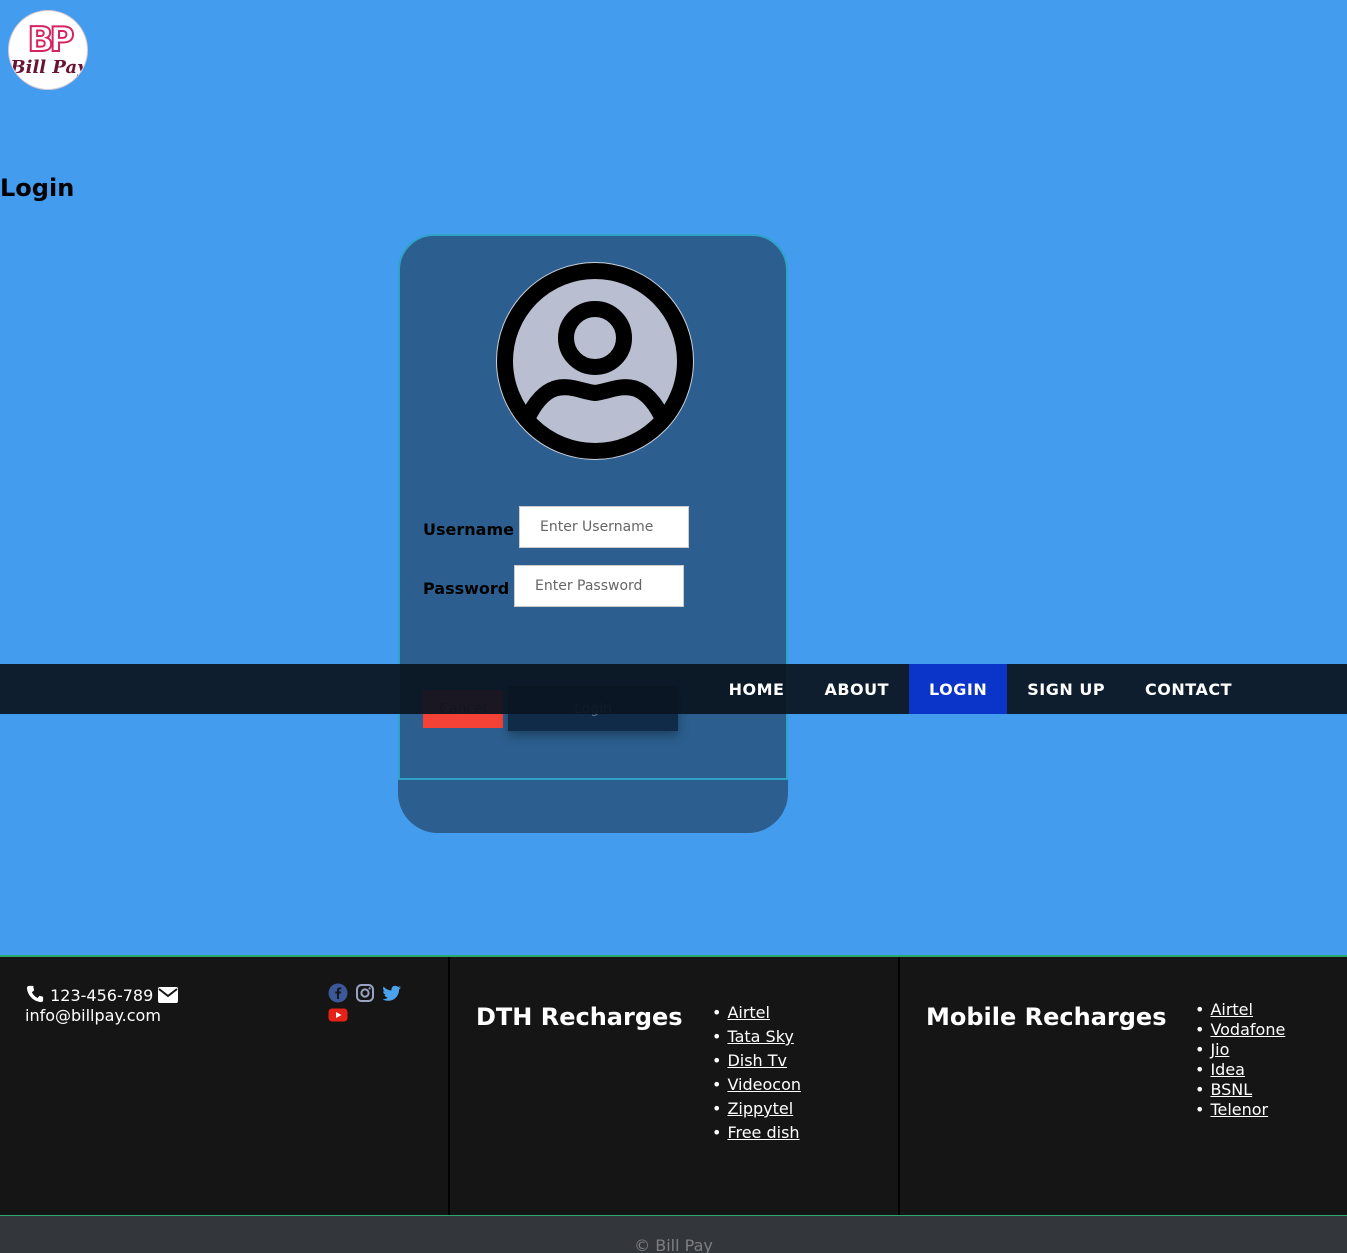 This screenshot has height=1253, width=1347. I want to click on facebook-icon, so click(338, 993).